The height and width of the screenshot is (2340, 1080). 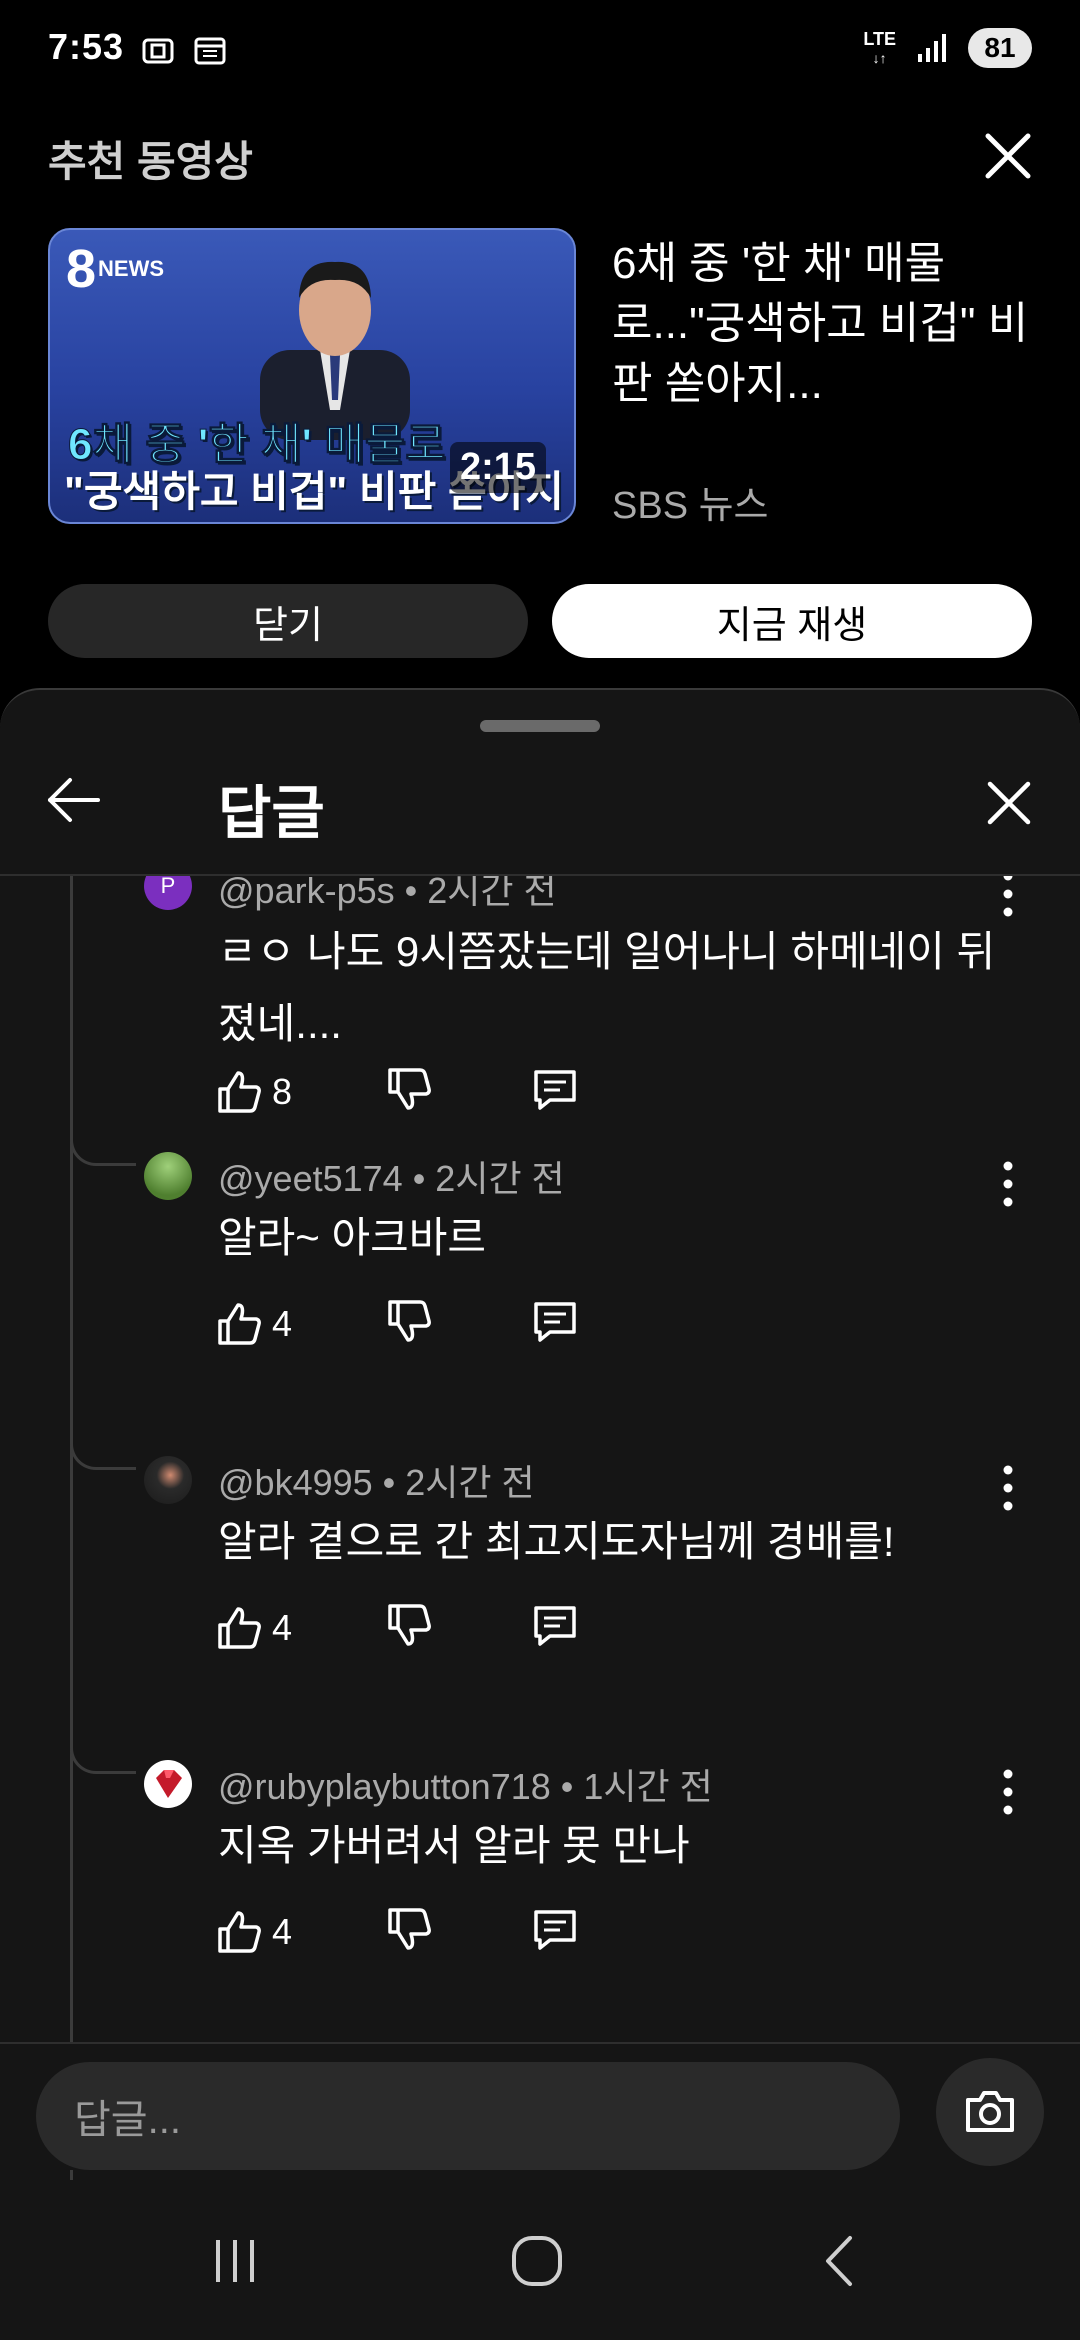 I want to click on video-duration: 2:15, so click(x=498, y=467).